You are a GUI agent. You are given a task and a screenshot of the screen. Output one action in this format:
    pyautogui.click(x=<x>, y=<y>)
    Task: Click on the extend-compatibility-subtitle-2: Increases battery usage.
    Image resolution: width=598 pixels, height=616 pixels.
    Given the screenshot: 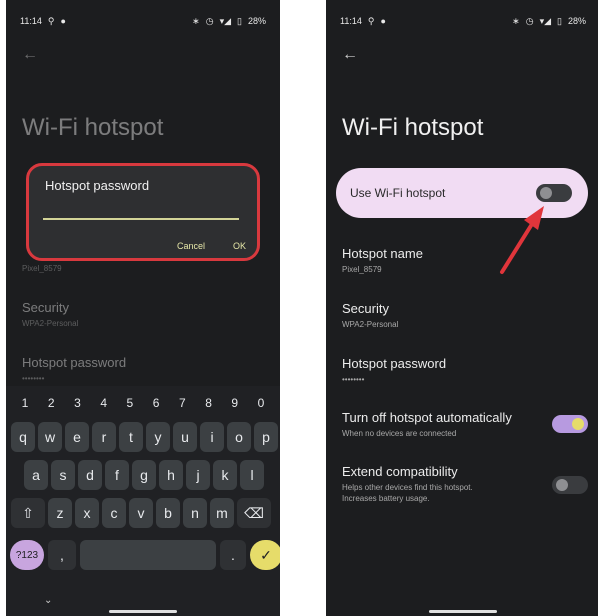 What is the action you would take?
    pyautogui.click(x=386, y=498)
    